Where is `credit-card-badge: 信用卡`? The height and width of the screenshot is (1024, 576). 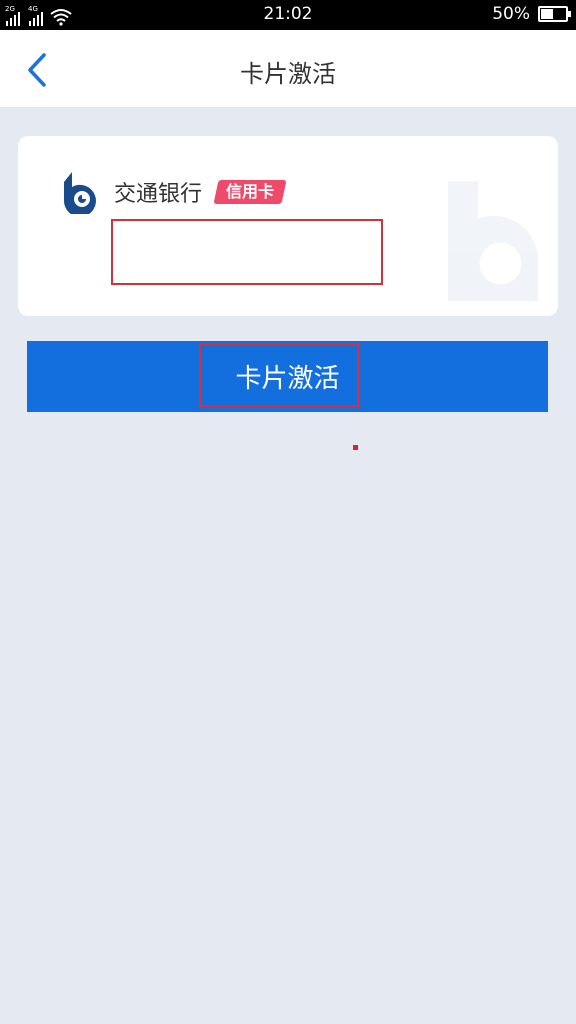 credit-card-badge: 信用卡 is located at coordinates (250, 192).